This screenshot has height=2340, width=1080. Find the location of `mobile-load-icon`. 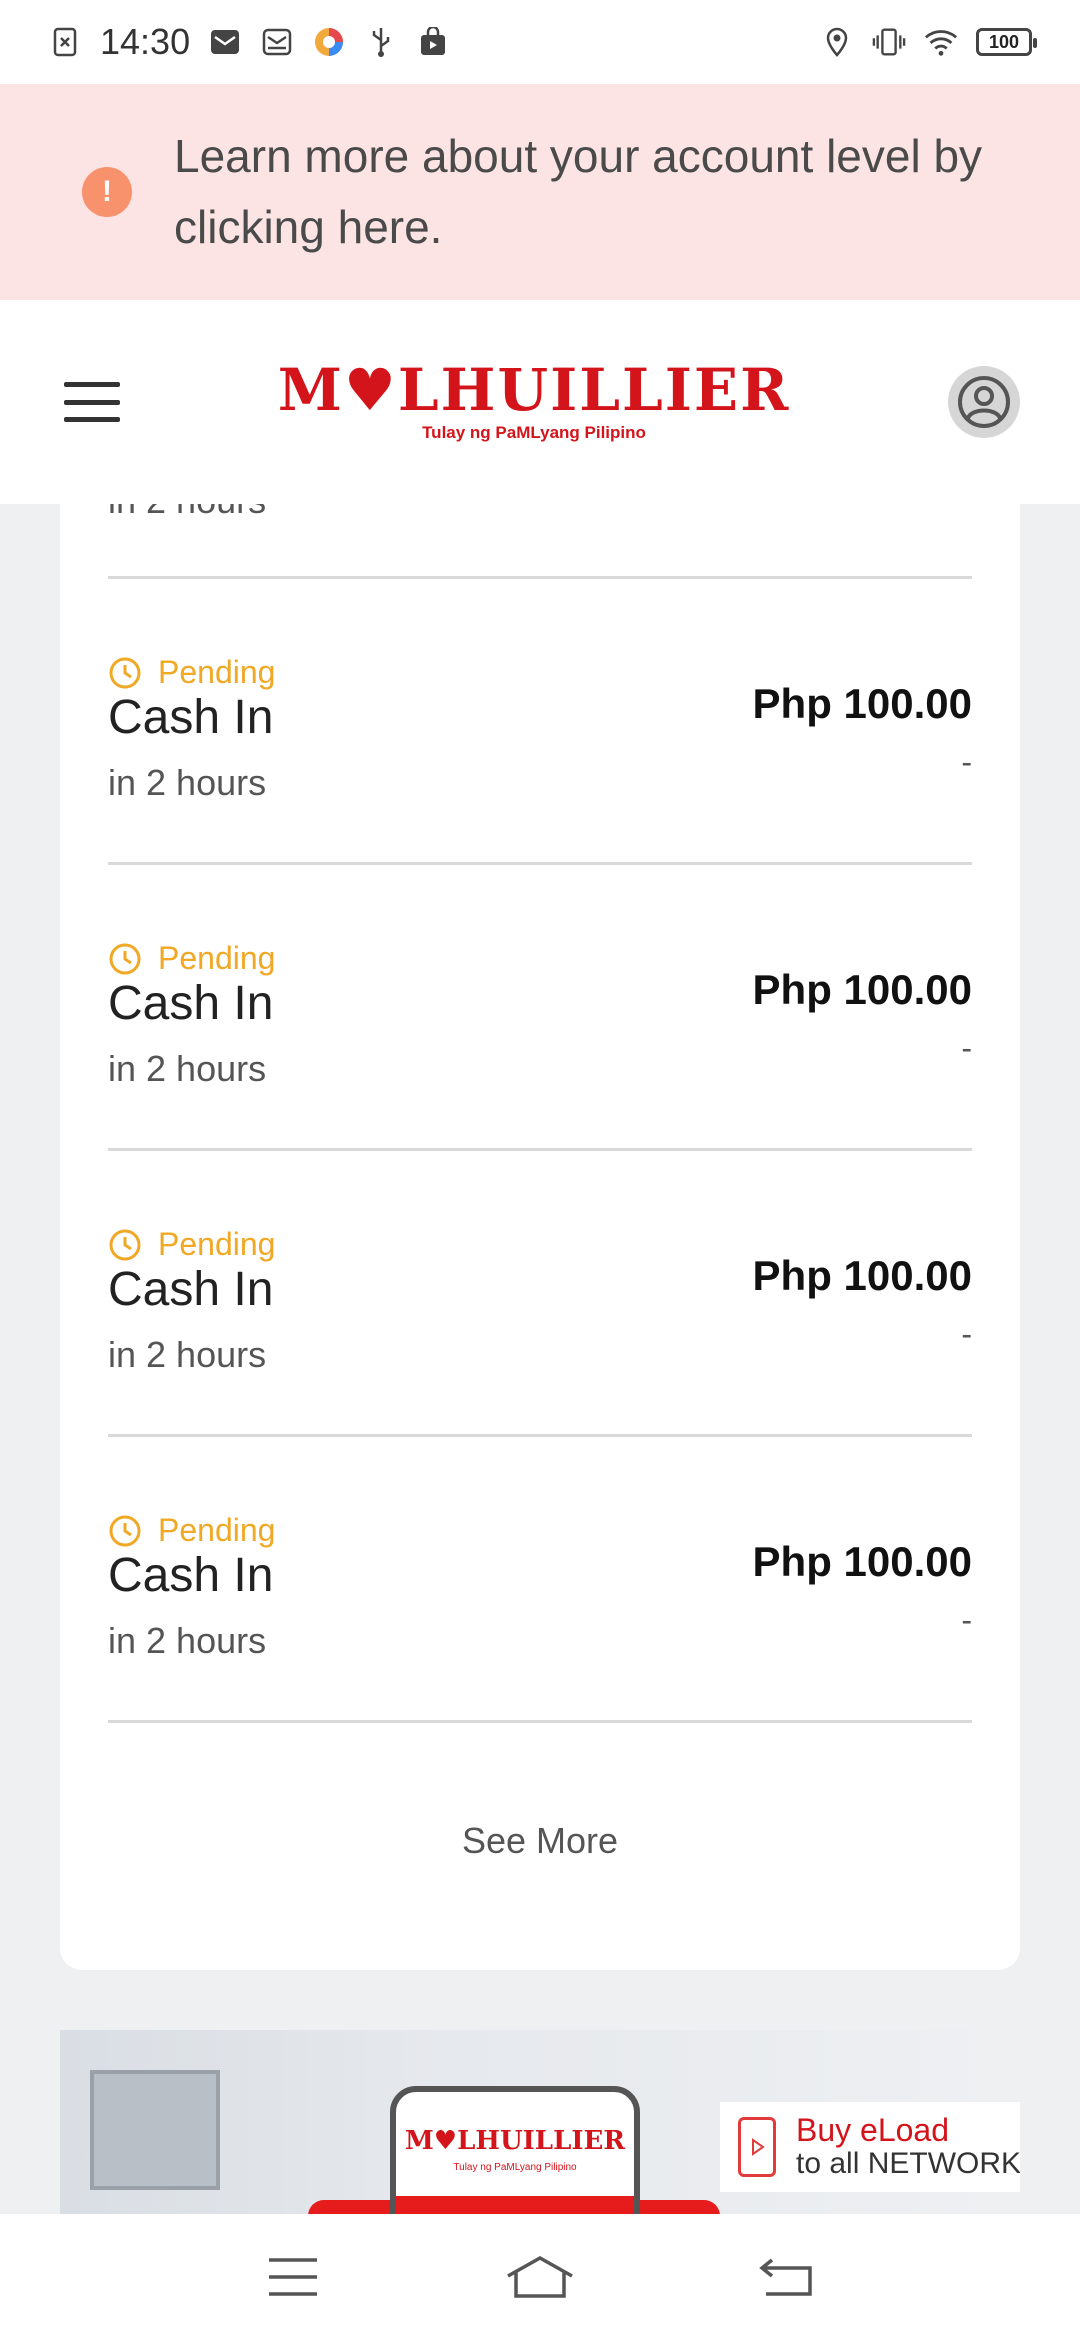

mobile-load-icon is located at coordinates (757, 2147).